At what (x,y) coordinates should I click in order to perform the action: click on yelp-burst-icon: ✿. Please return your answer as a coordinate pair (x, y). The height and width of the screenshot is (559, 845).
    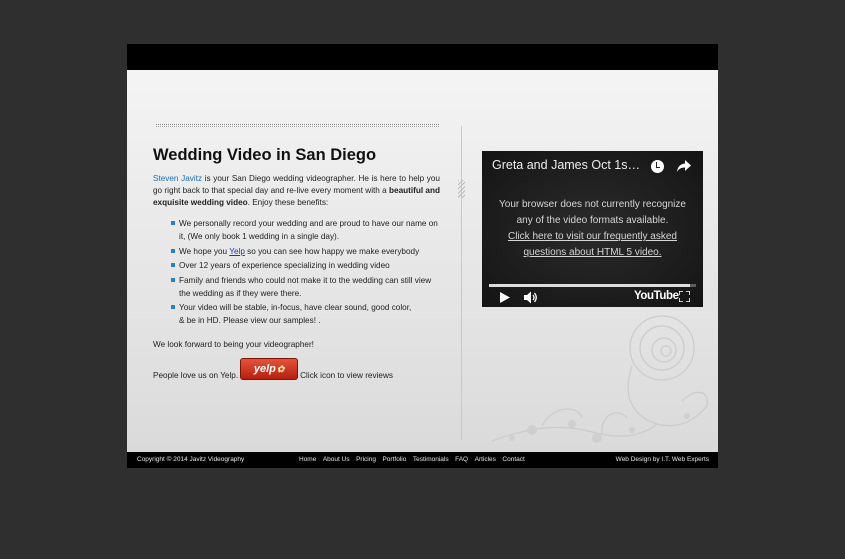
    Looking at the image, I should click on (280, 369).